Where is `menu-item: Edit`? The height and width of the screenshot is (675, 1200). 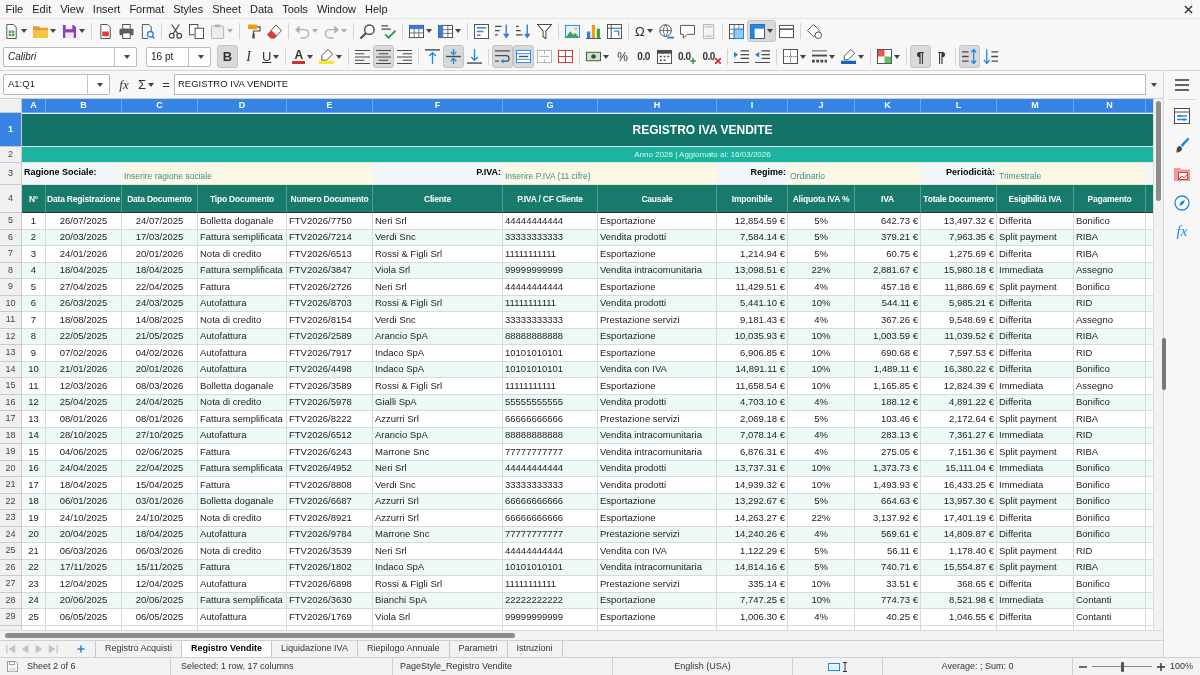
menu-item: Edit is located at coordinates (41, 9).